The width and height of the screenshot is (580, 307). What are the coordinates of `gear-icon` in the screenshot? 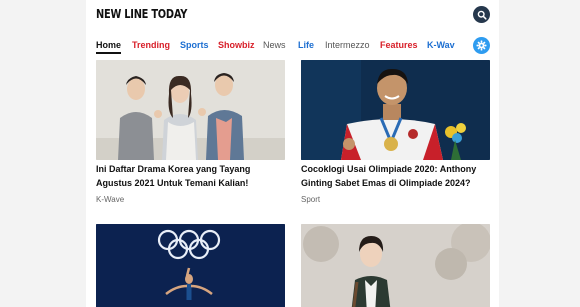 It's located at (481, 45).